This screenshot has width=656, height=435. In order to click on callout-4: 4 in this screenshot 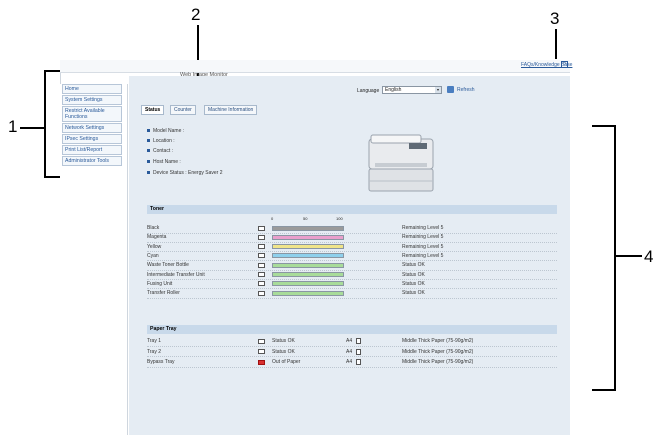, I will do `click(649, 256)`.